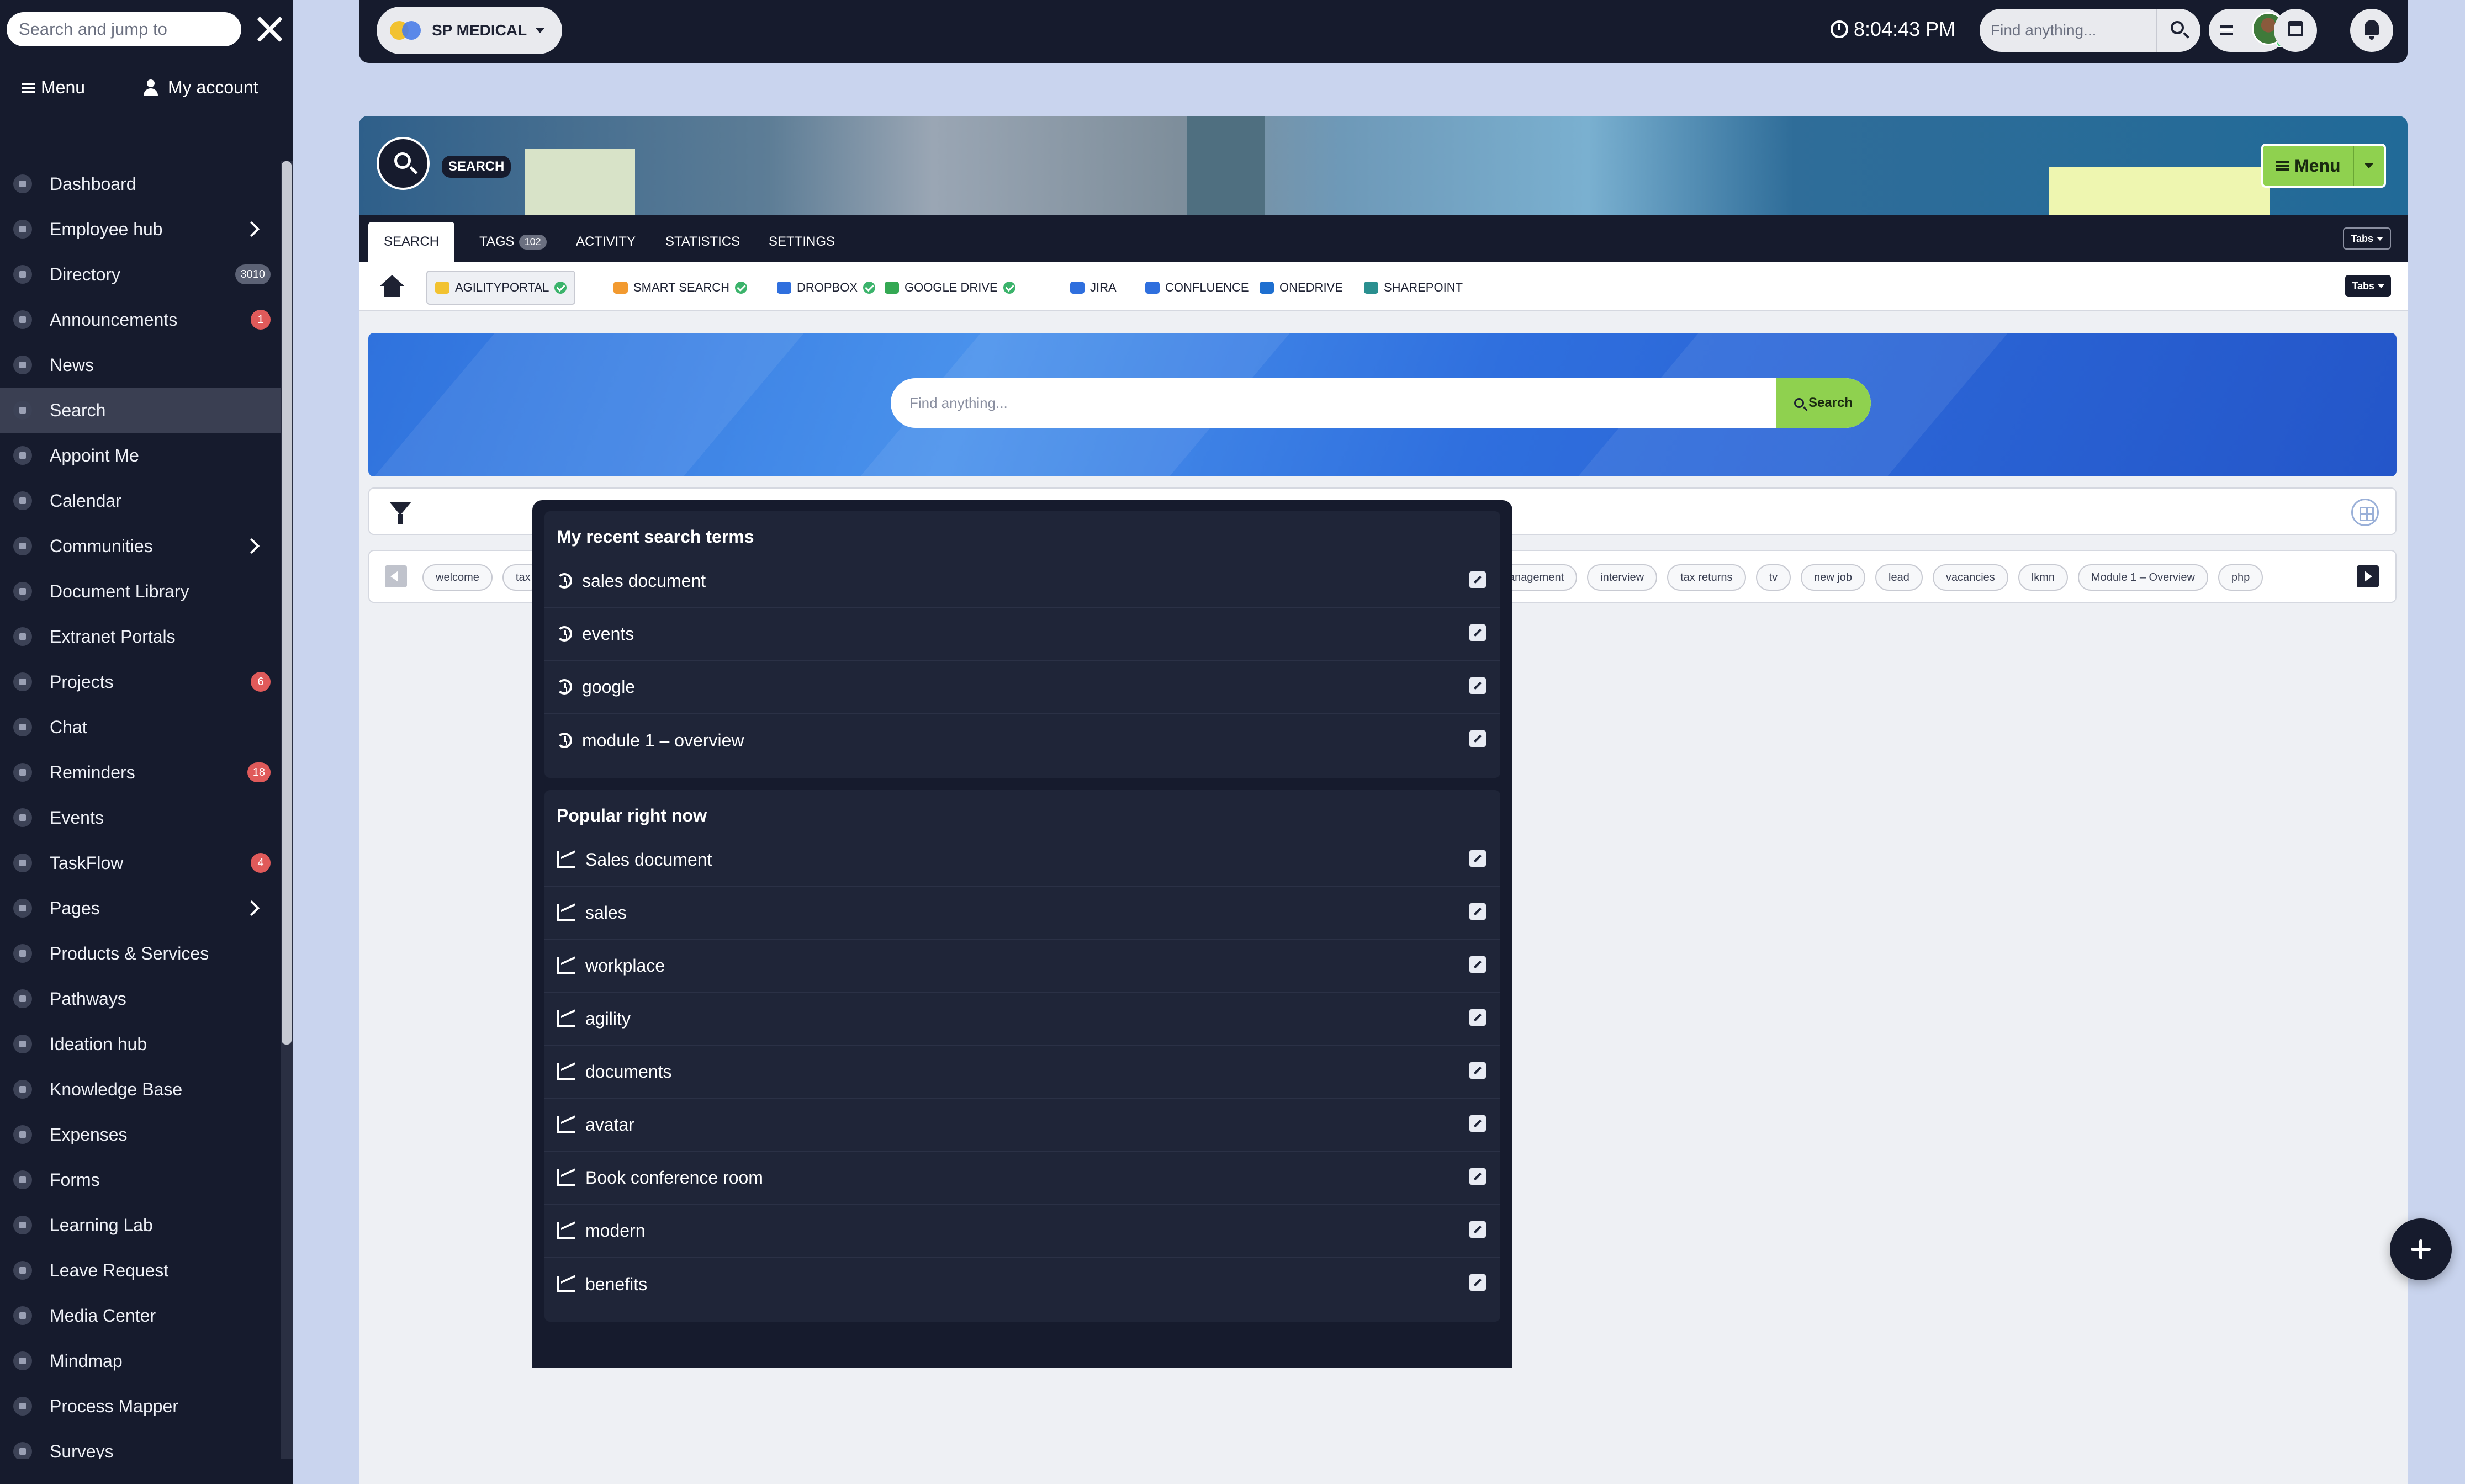 The width and height of the screenshot is (2465, 1484). Describe the element at coordinates (1022, 913) in the screenshot. I see `popular-search-item: sales` at that location.